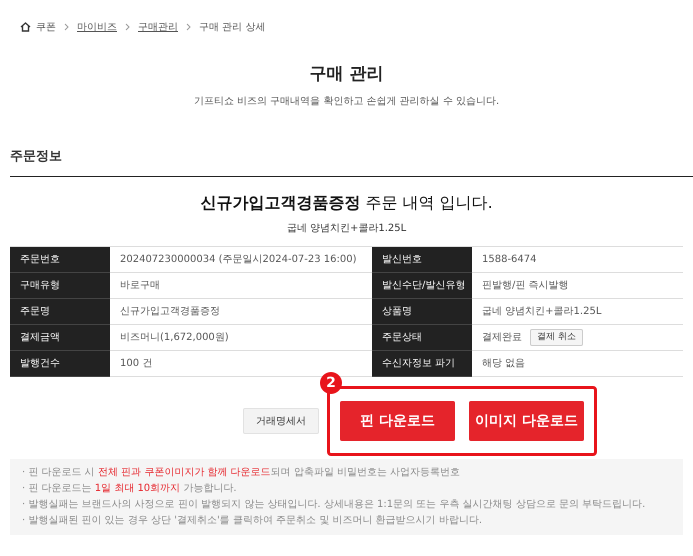  Describe the element at coordinates (526, 421) in the screenshot. I see `download-button: 이미지 다운로드` at that location.